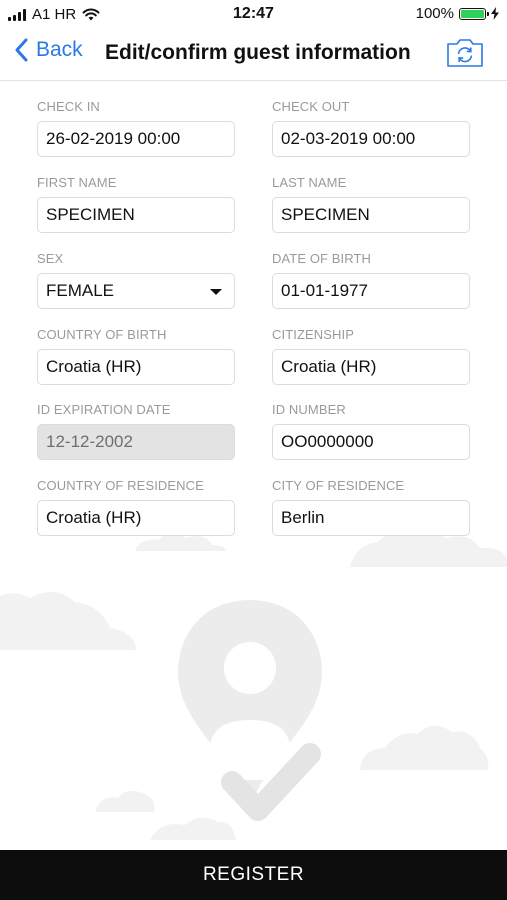  What do you see at coordinates (216, 292) in the screenshot?
I see `caret-down-icon` at bounding box center [216, 292].